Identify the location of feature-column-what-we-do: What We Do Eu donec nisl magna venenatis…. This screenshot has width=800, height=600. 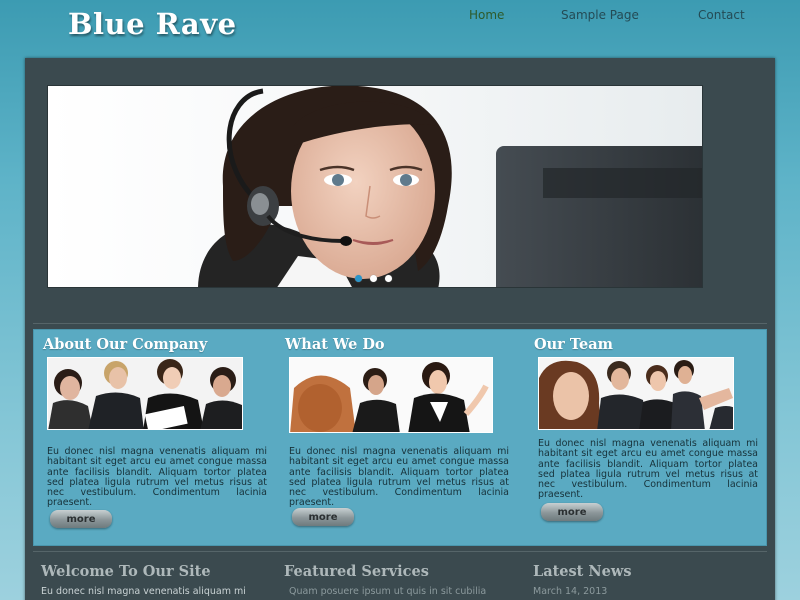
(400, 437).